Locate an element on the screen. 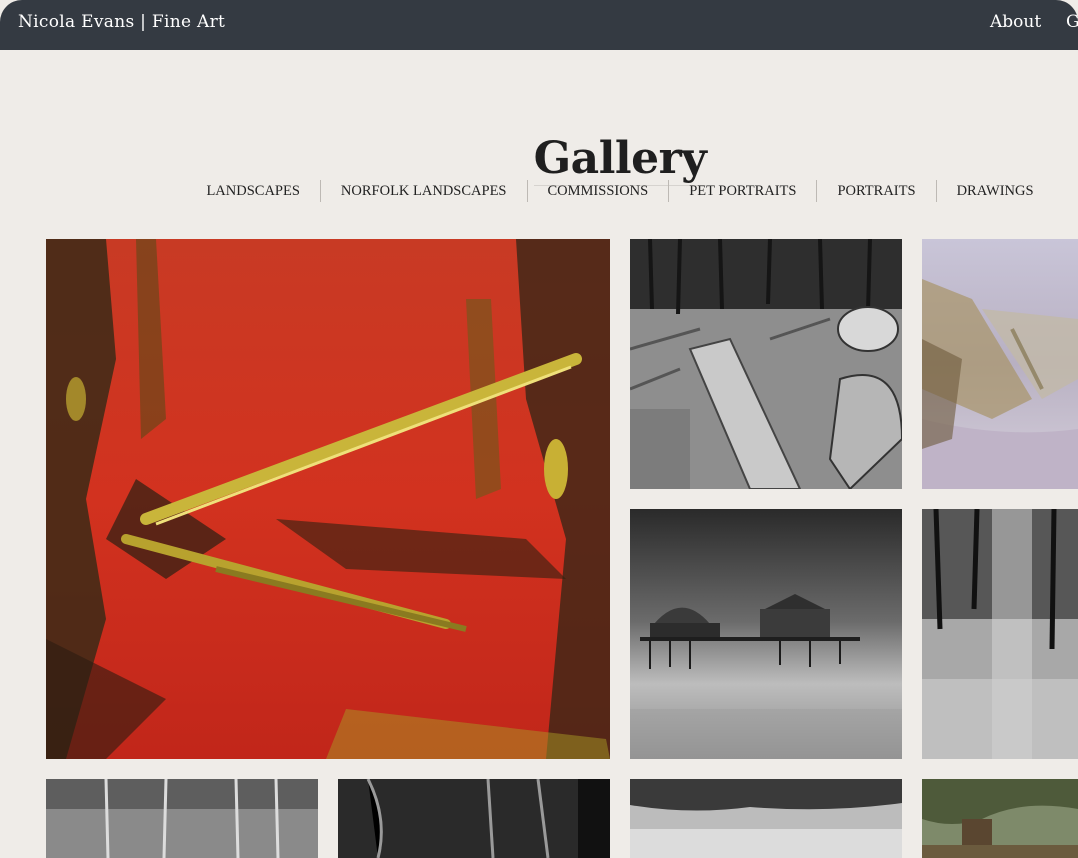  page-title: Gallery is located at coordinates (539, 160).